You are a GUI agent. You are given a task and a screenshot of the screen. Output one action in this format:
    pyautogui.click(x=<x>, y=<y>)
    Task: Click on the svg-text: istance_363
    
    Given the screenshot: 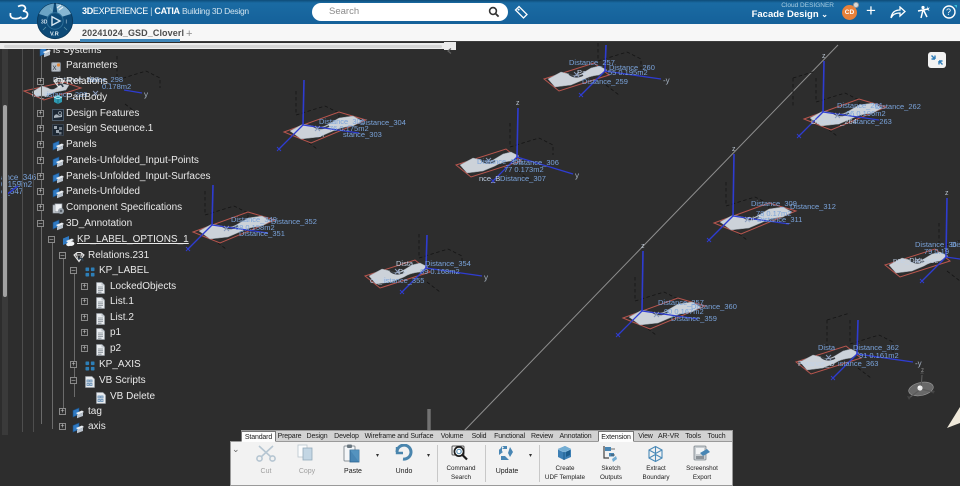 What is the action you would take?
    pyautogui.click(x=858, y=363)
    